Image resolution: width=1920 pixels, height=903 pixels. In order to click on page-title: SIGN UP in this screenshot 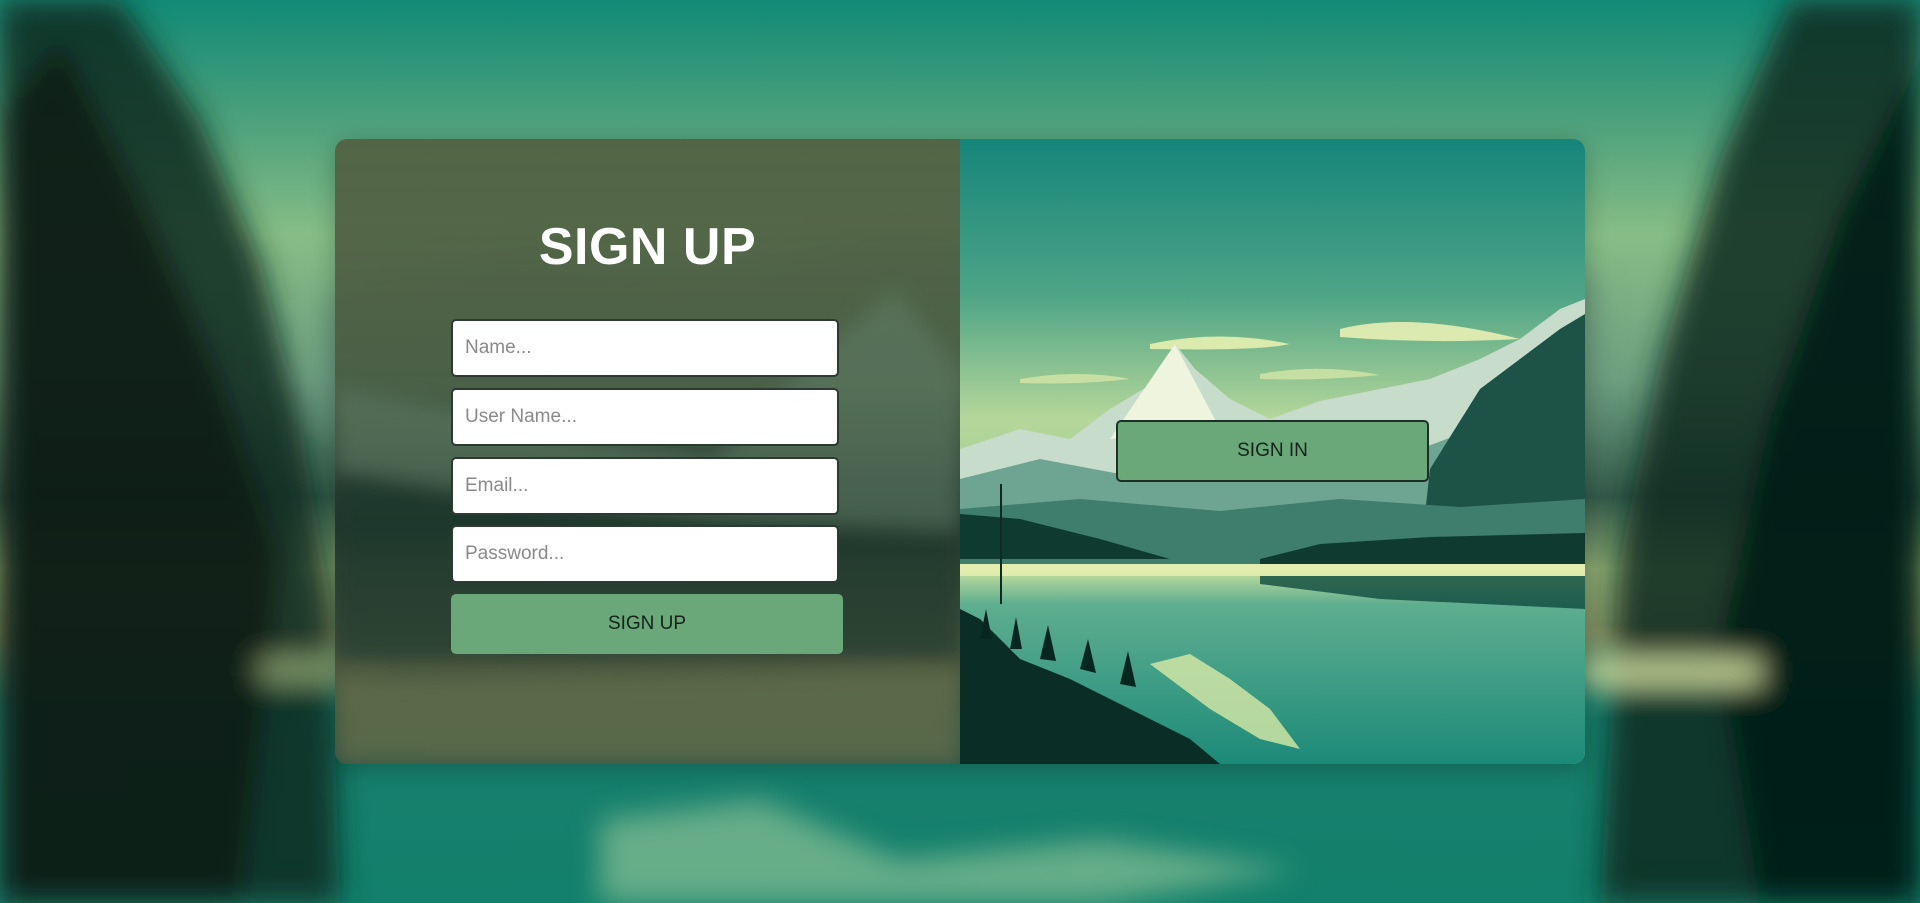, I will do `click(647, 247)`.